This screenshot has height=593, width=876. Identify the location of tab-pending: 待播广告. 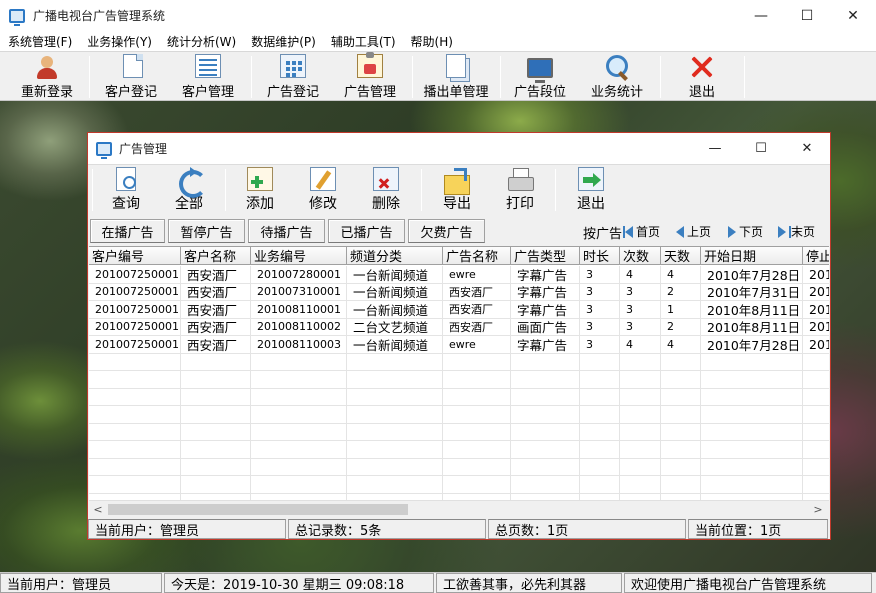
(286, 231).